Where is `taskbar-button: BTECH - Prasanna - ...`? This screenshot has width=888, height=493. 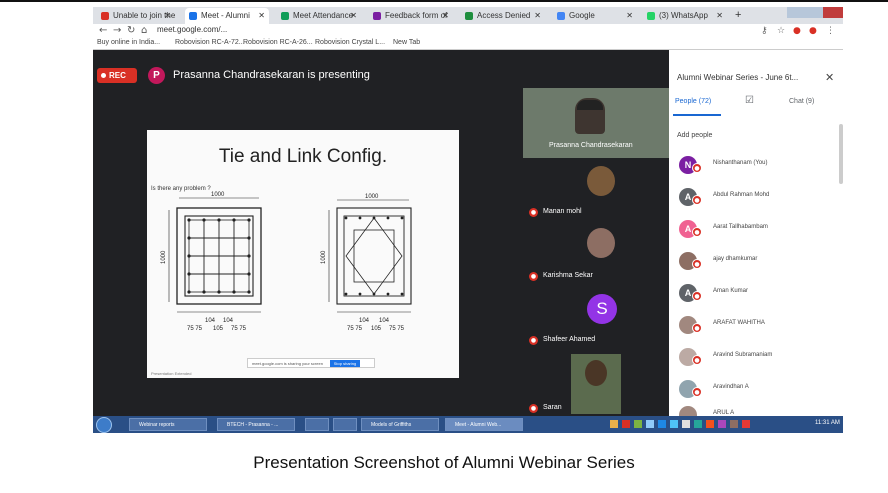 taskbar-button: BTECH - Prasanna - ... is located at coordinates (256, 424).